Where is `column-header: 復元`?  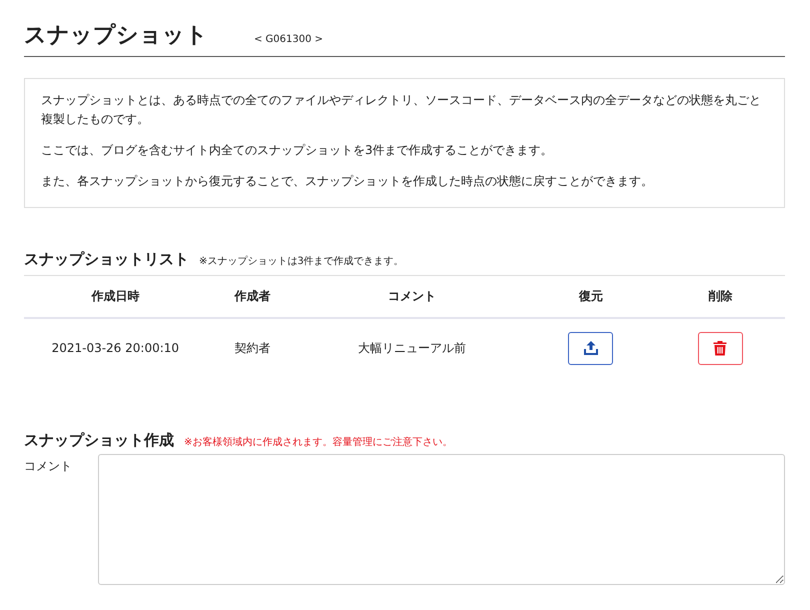
column-header: 復元 is located at coordinates (591, 297).